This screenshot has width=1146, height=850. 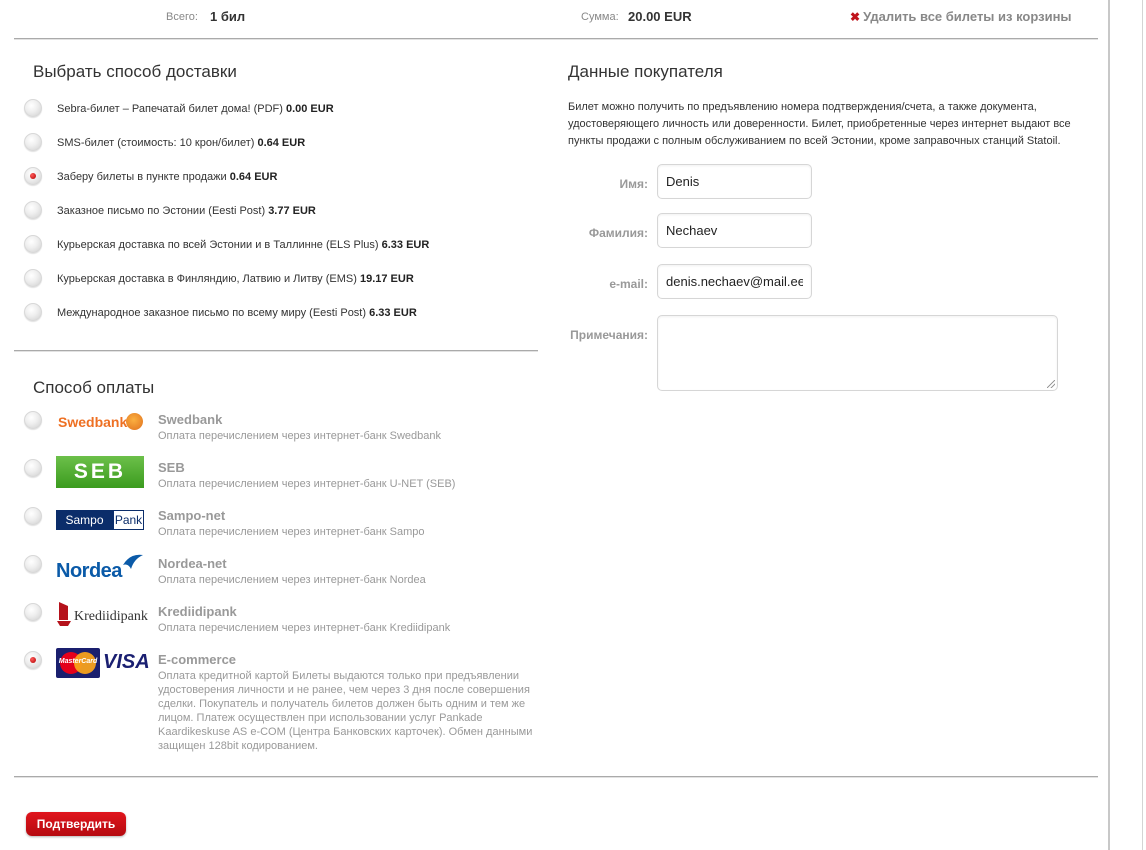 I want to click on payment-name: Krediidipank, so click(x=197, y=611).